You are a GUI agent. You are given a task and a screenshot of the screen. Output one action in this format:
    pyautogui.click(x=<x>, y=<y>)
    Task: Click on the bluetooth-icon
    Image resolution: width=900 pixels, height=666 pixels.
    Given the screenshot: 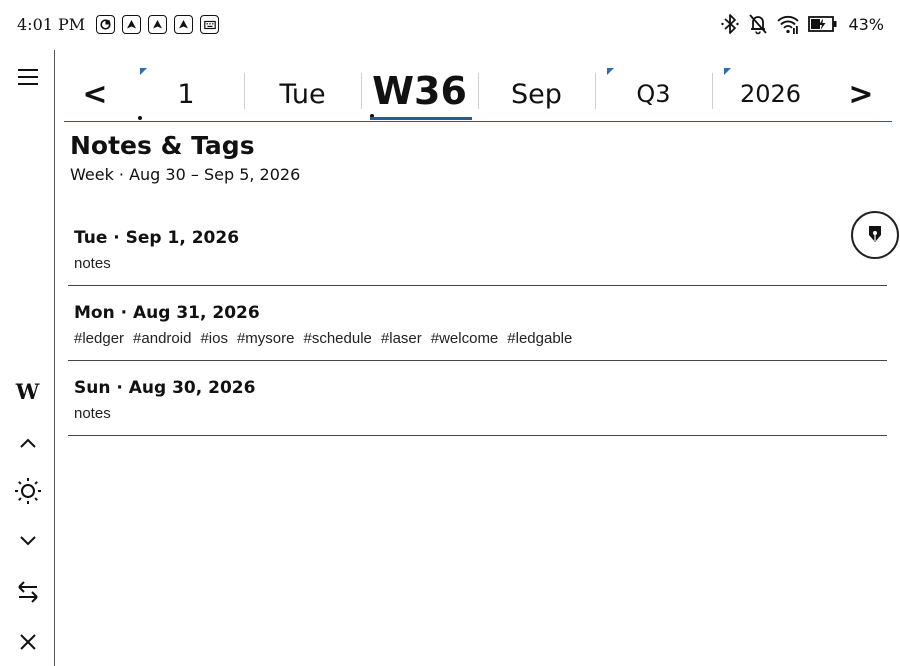 What is the action you would take?
    pyautogui.click(x=730, y=24)
    